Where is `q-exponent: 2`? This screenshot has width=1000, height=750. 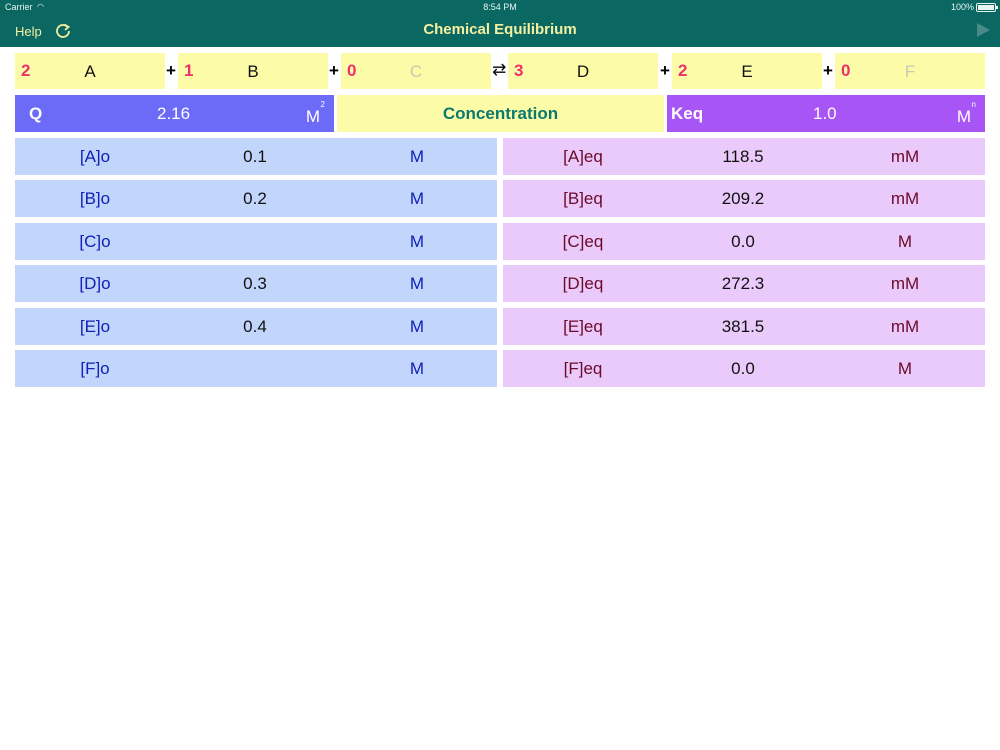 q-exponent: 2 is located at coordinates (322, 104).